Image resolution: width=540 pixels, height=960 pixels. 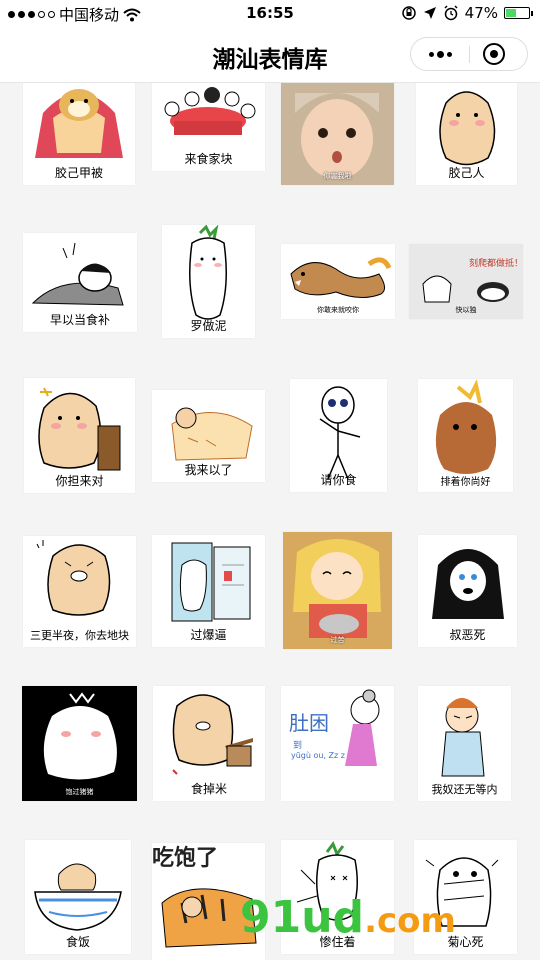 I want to click on sticker-card: 胶己人, so click(x=466, y=134).